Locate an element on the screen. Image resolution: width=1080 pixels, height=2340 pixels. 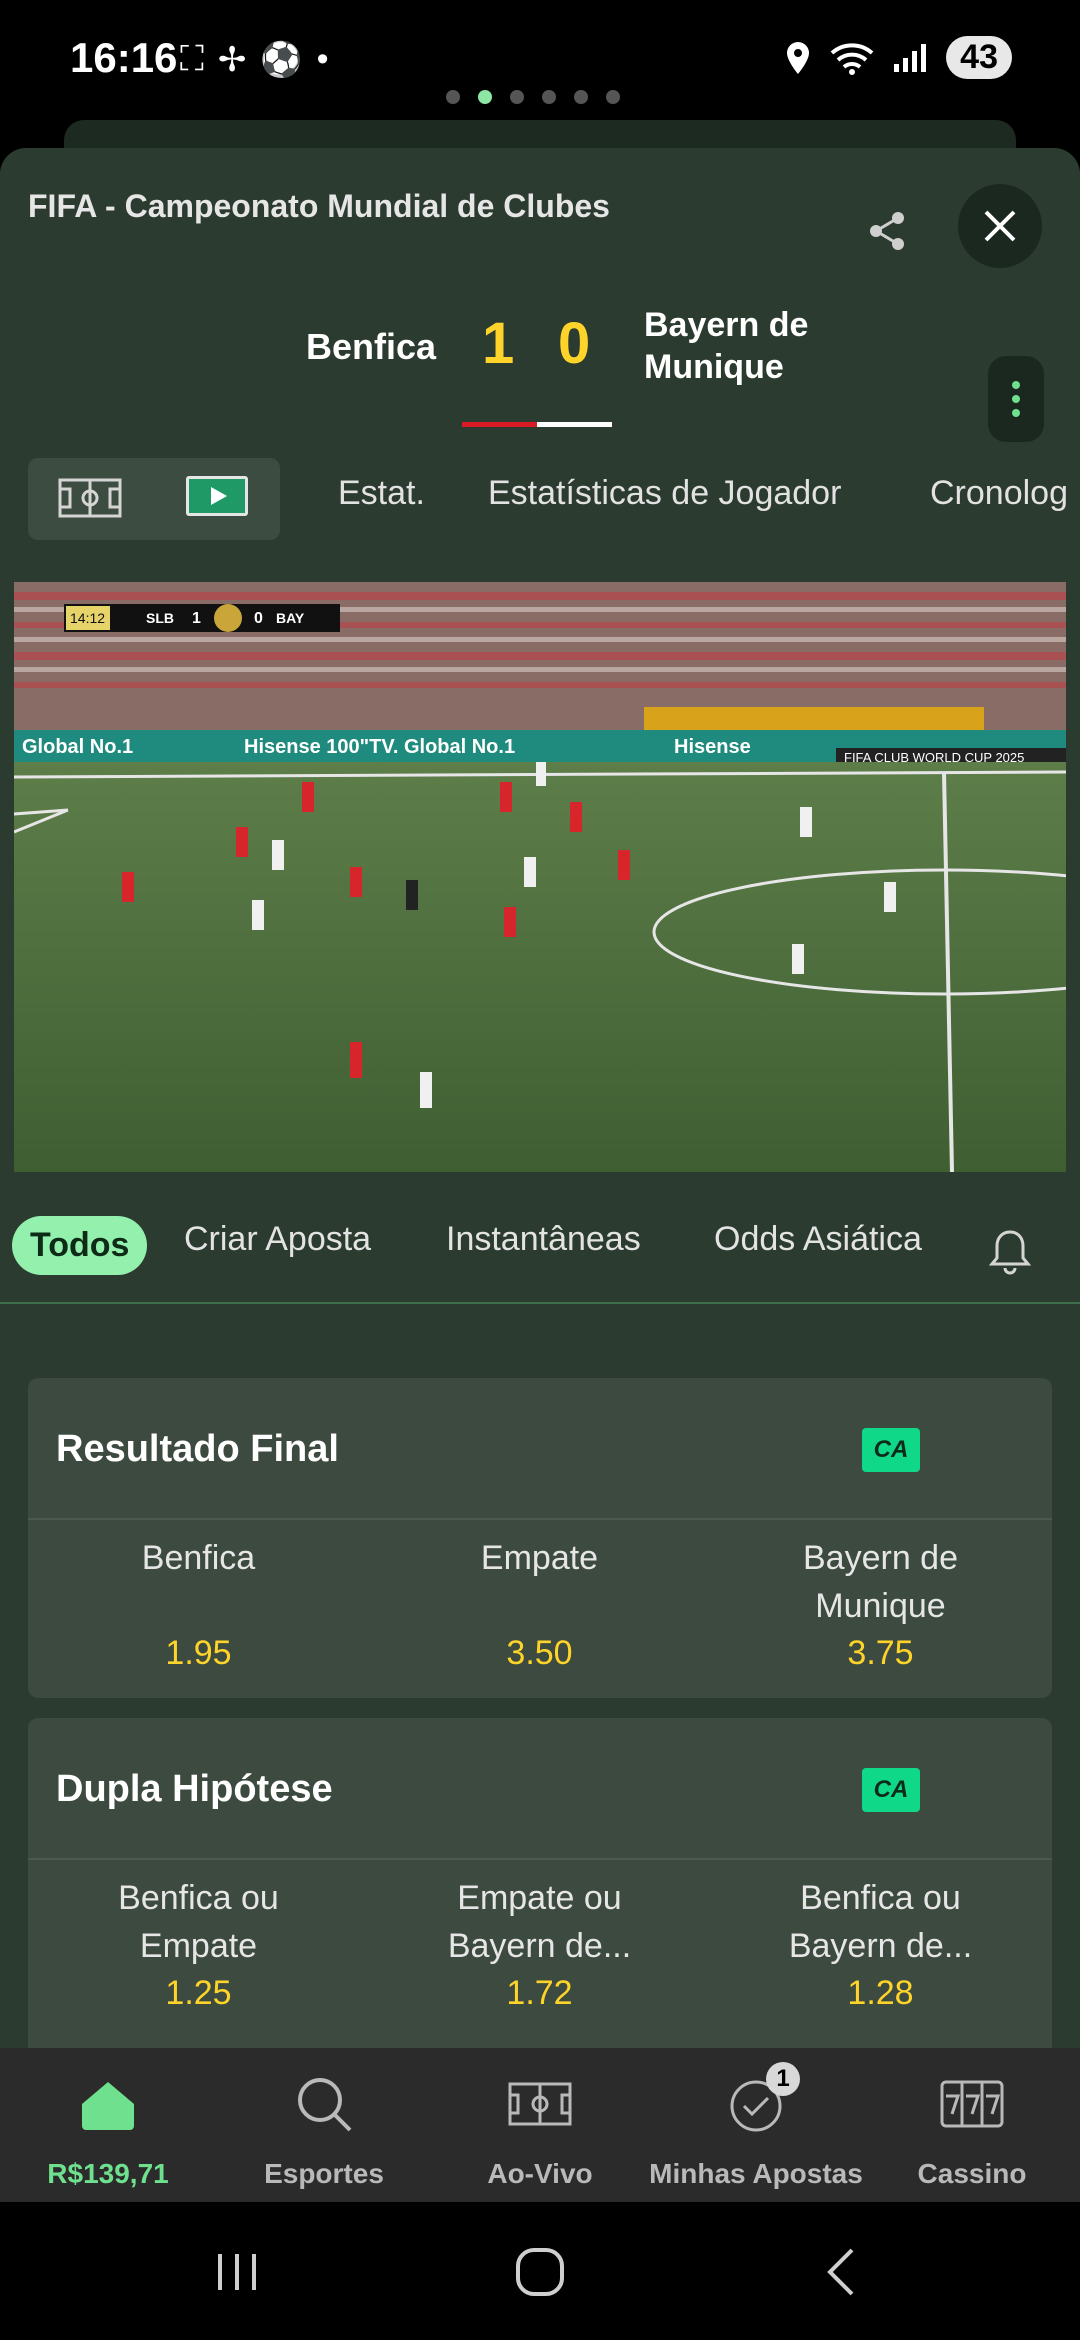
market-header: Dupla Hipótese CA is located at coordinates (540, 1789).